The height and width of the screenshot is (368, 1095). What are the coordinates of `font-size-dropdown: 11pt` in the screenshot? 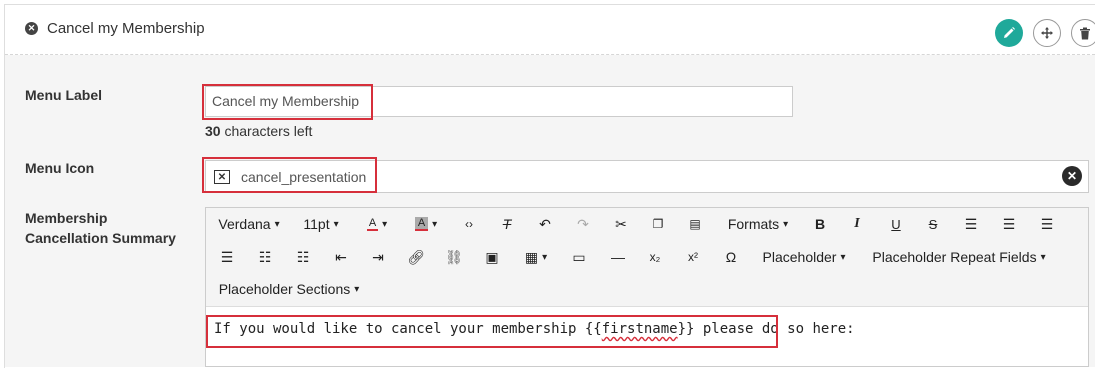 It's located at (321, 224).